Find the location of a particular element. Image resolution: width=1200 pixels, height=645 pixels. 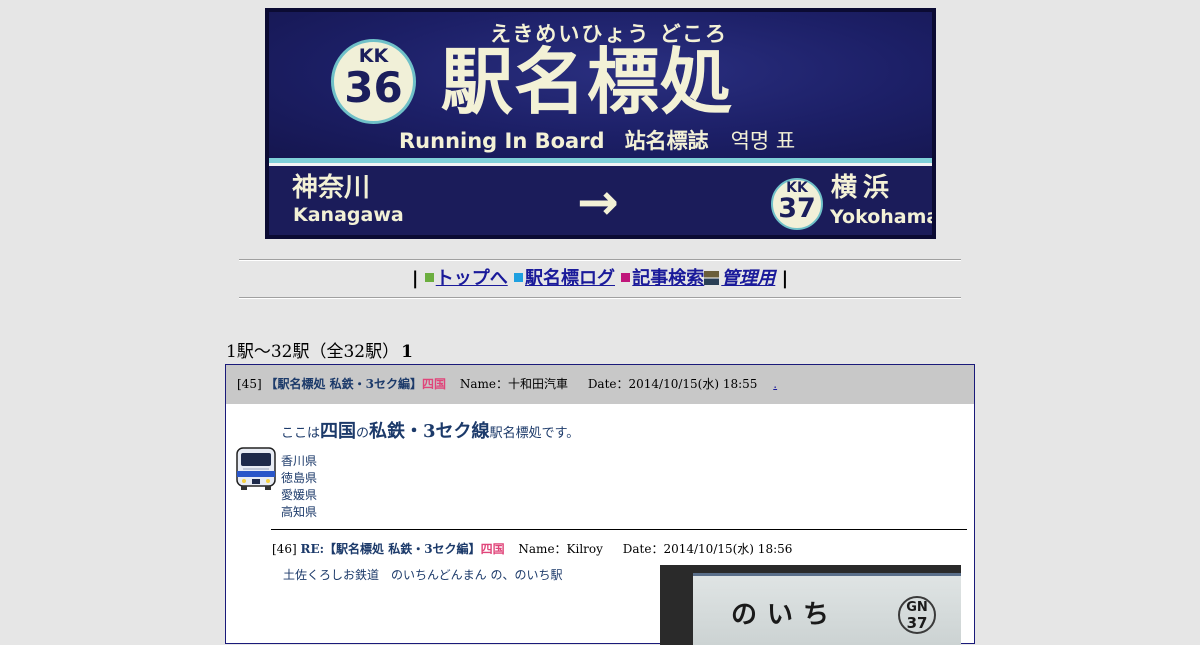

station-count-text: 1駅～32駅（全32駅） is located at coordinates (313, 352).